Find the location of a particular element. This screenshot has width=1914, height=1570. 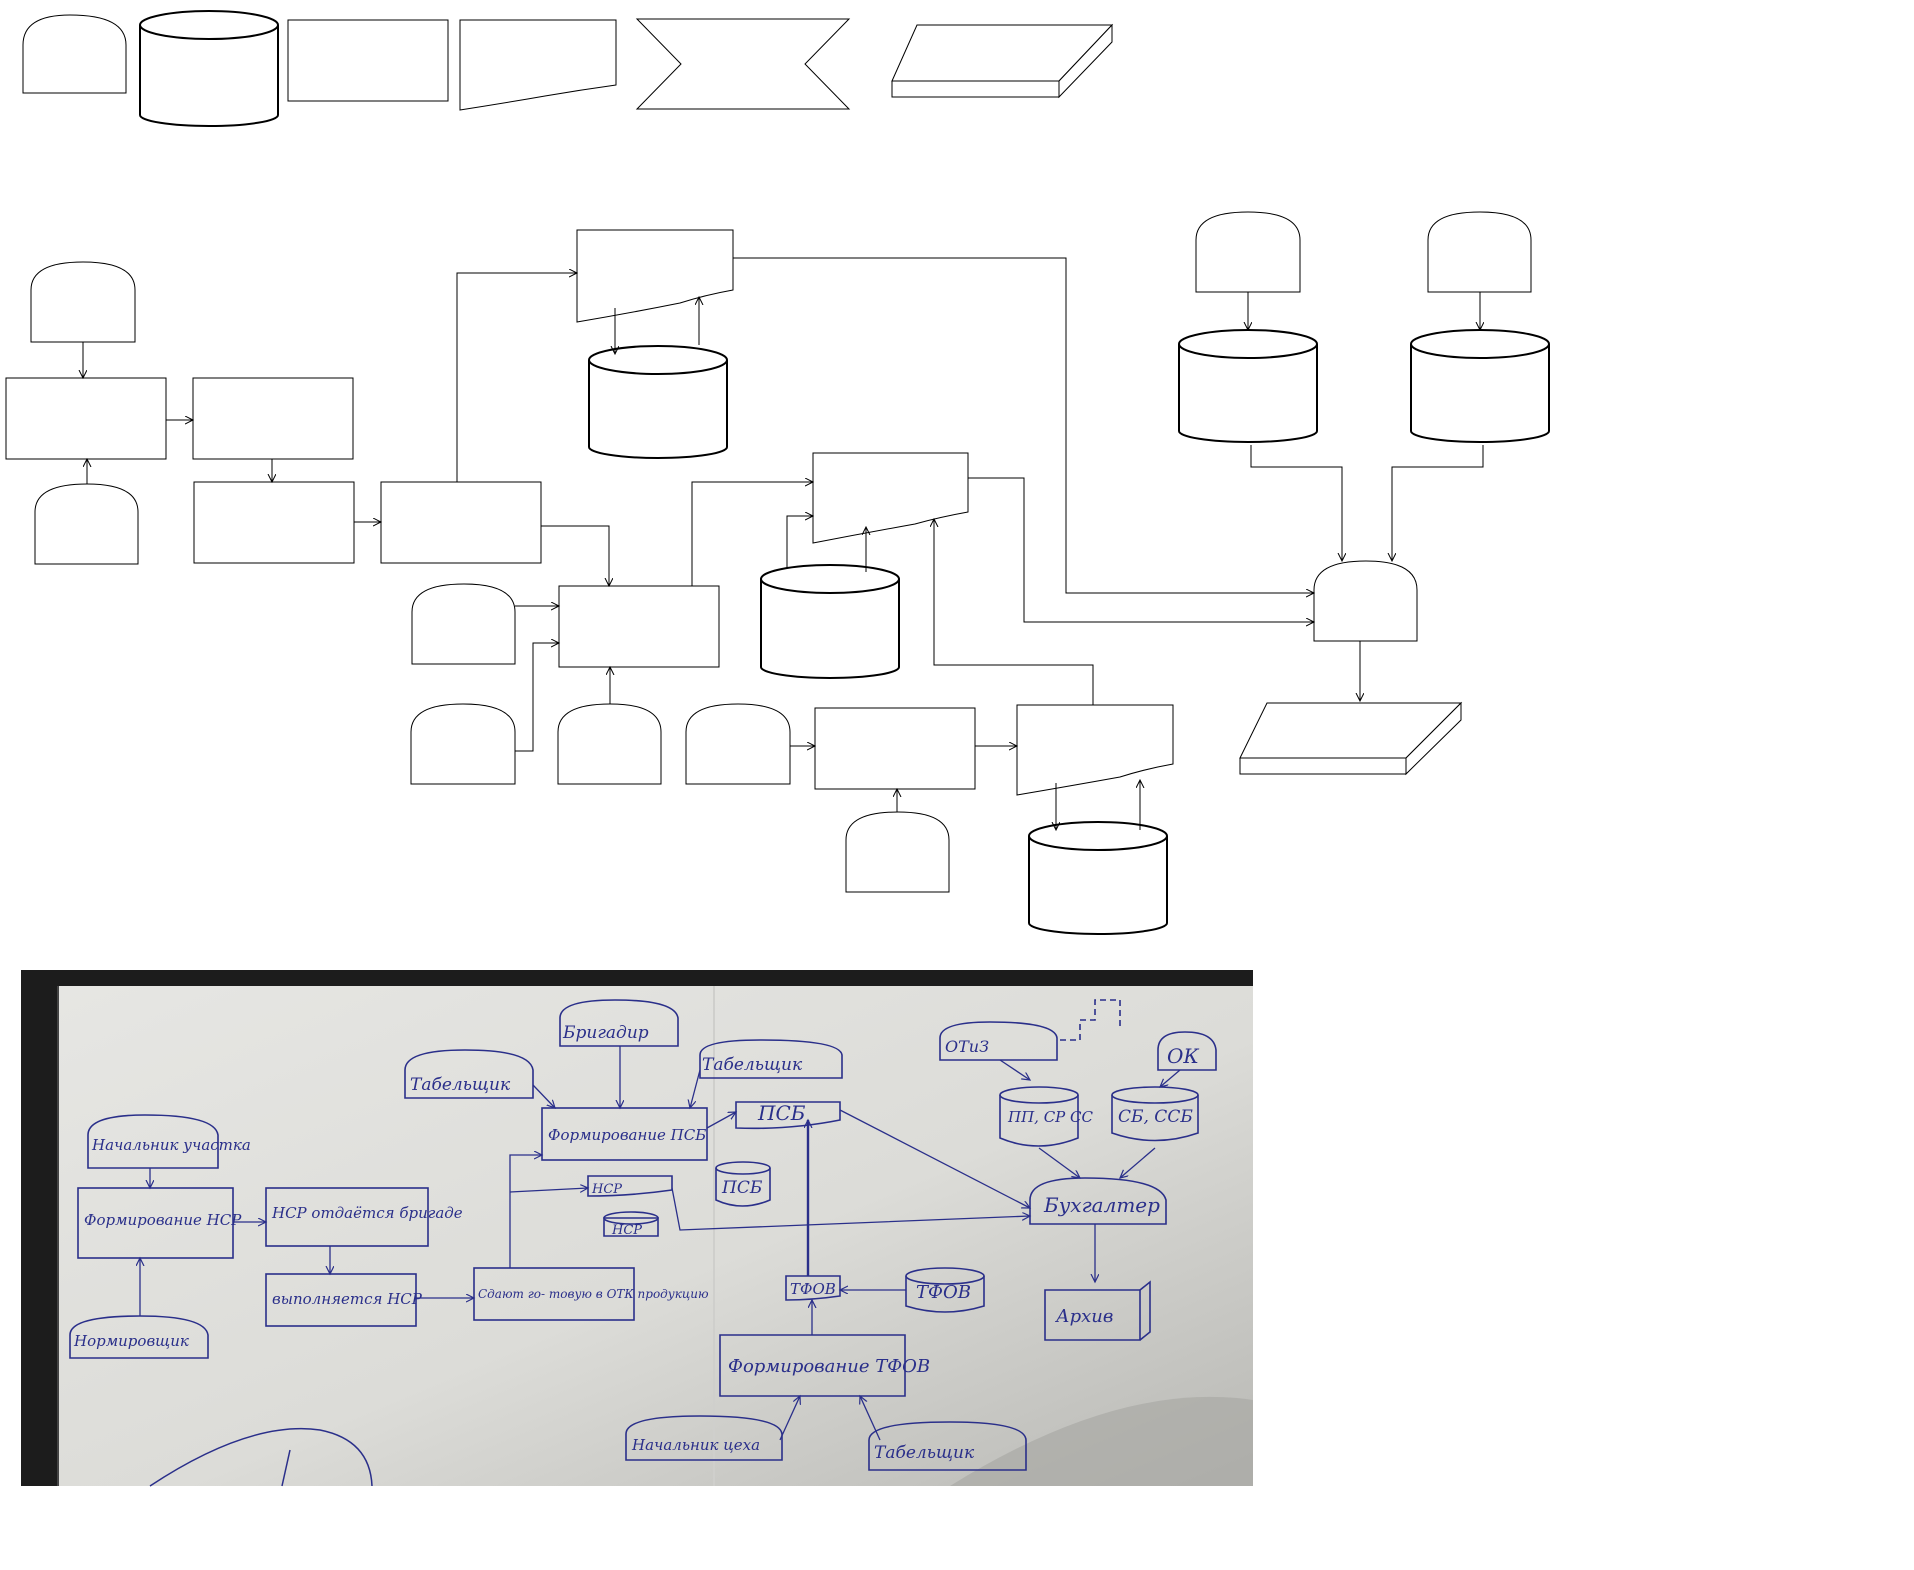

storage-psb is located at coordinates (830, 621).